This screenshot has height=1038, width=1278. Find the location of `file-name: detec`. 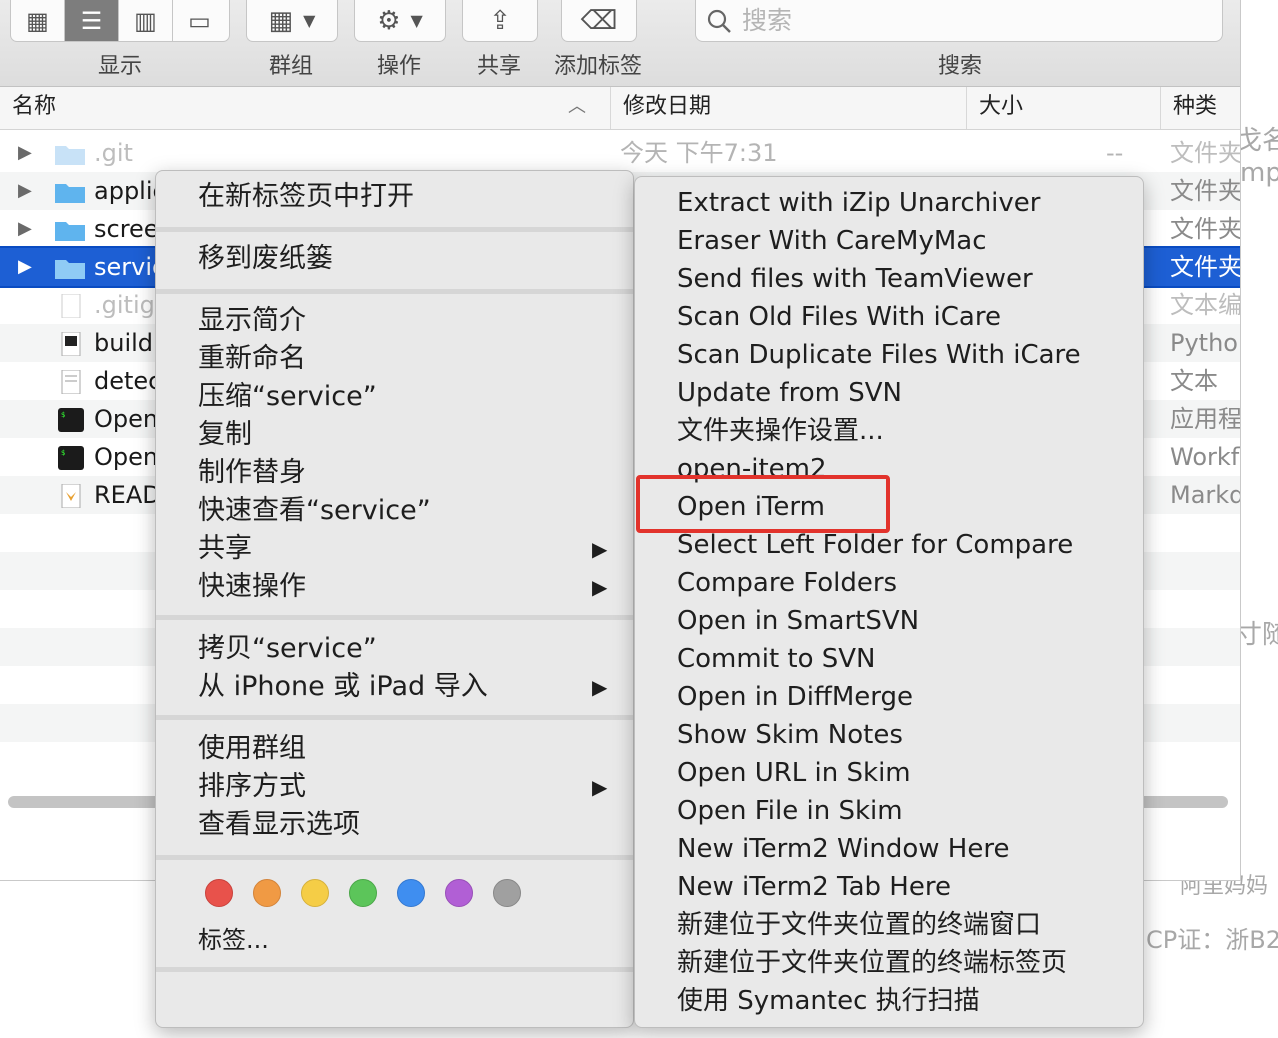

file-name: detec is located at coordinates (128, 381).